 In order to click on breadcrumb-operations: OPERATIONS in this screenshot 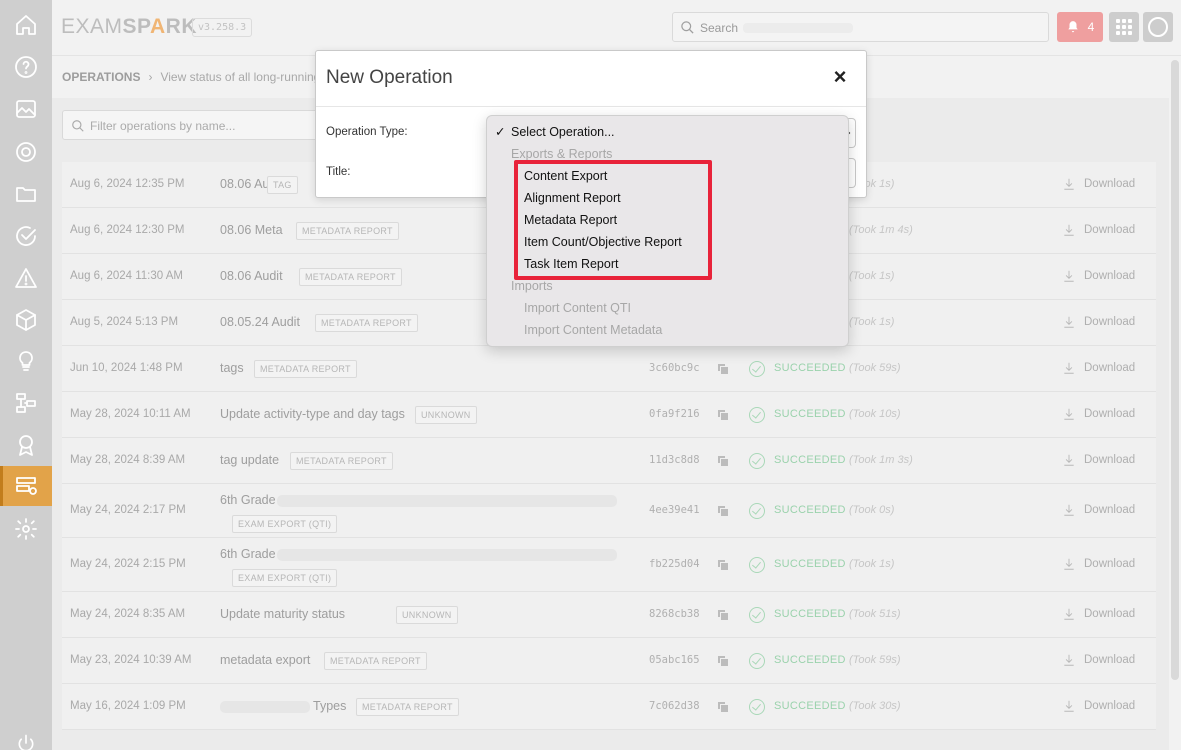, I will do `click(101, 77)`.